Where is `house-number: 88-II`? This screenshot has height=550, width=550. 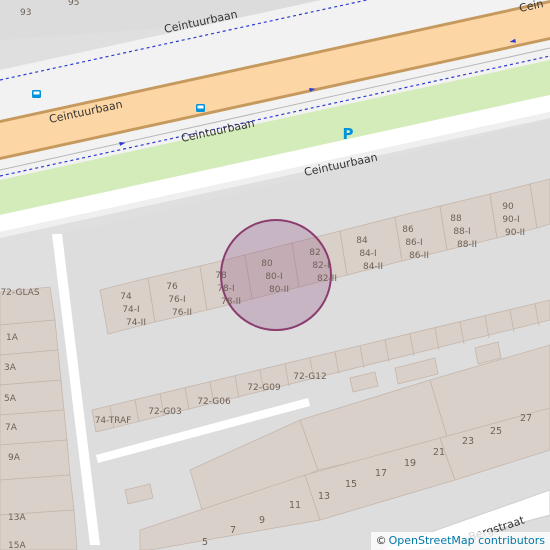 house-number: 88-II is located at coordinates (467, 245).